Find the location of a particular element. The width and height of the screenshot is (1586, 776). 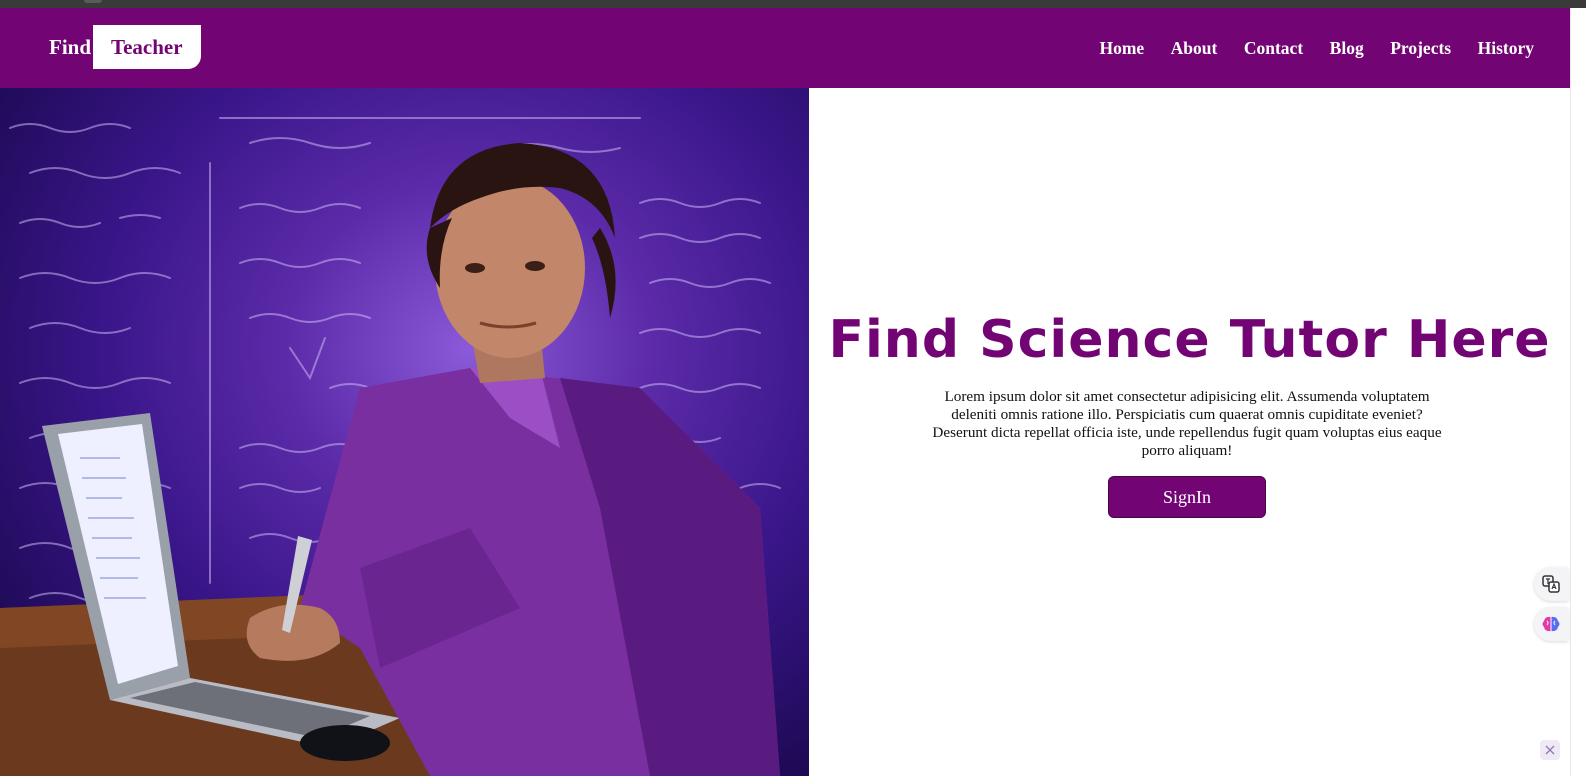

translate-icon is located at coordinates (1551, 584).